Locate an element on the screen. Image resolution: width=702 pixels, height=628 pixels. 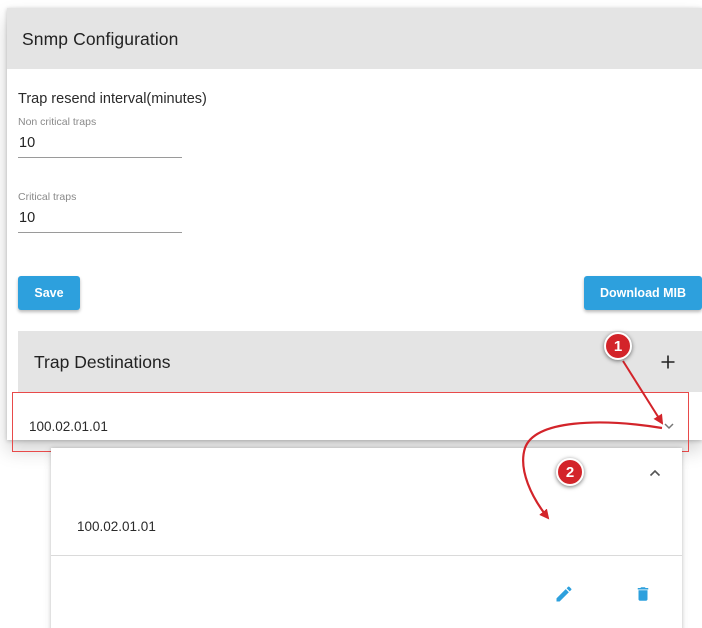
trap-destination-row: 100.02.01.01 is located at coordinates (350, 422).